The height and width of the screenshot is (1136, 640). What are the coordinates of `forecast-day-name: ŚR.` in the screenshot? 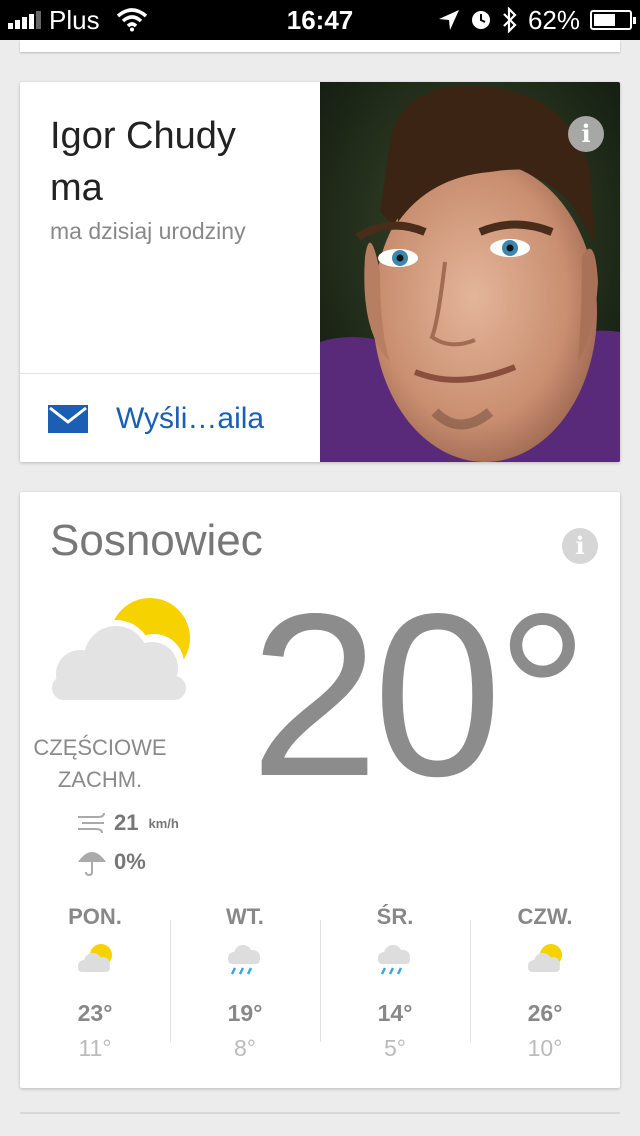 It's located at (395, 916).